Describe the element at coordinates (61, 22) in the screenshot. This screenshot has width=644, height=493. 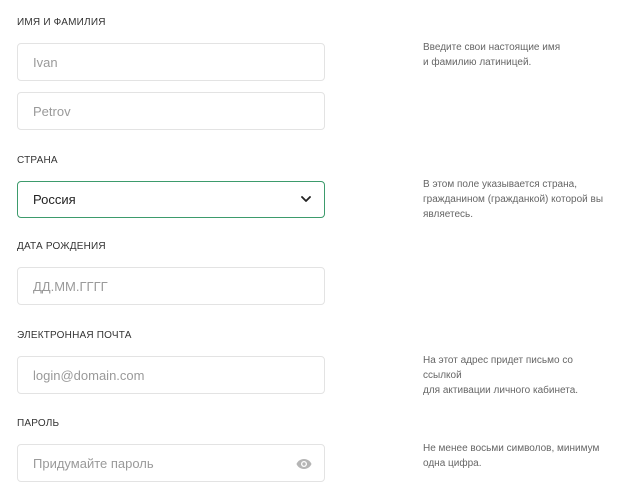
I see `name-label: ИМЯ И ФАМИЛИЯ` at that location.